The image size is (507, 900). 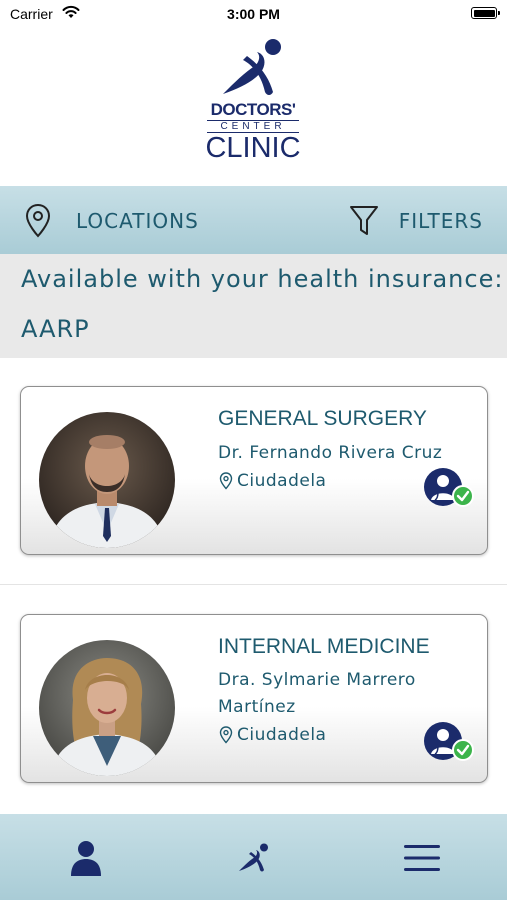 What do you see at coordinates (440, 221) in the screenshot?
I see `filters-label: FILTERS` at bounding box center [440, 221].